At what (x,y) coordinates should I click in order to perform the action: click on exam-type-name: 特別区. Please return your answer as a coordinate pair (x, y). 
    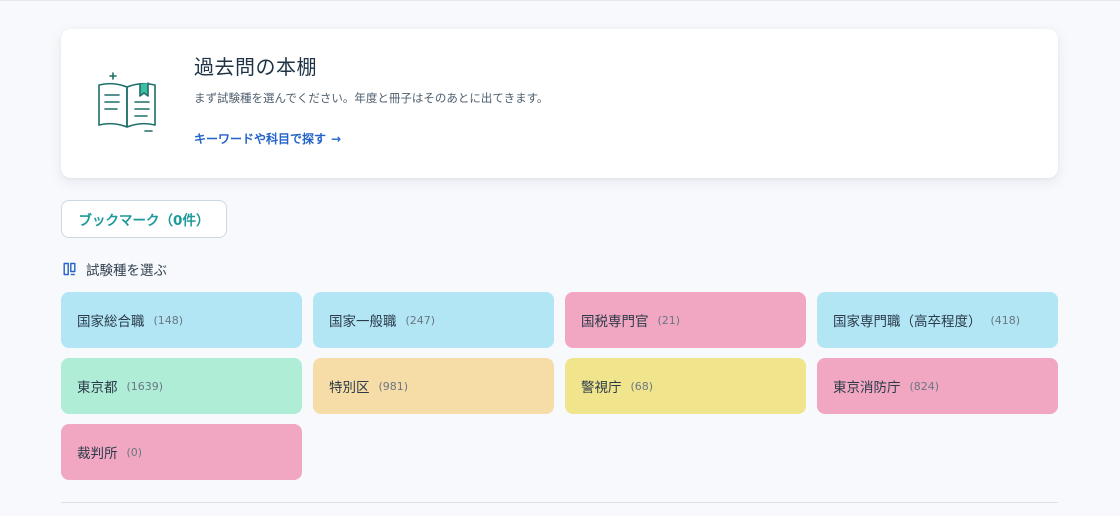
    Looking at the image, I should click on (349, 388).